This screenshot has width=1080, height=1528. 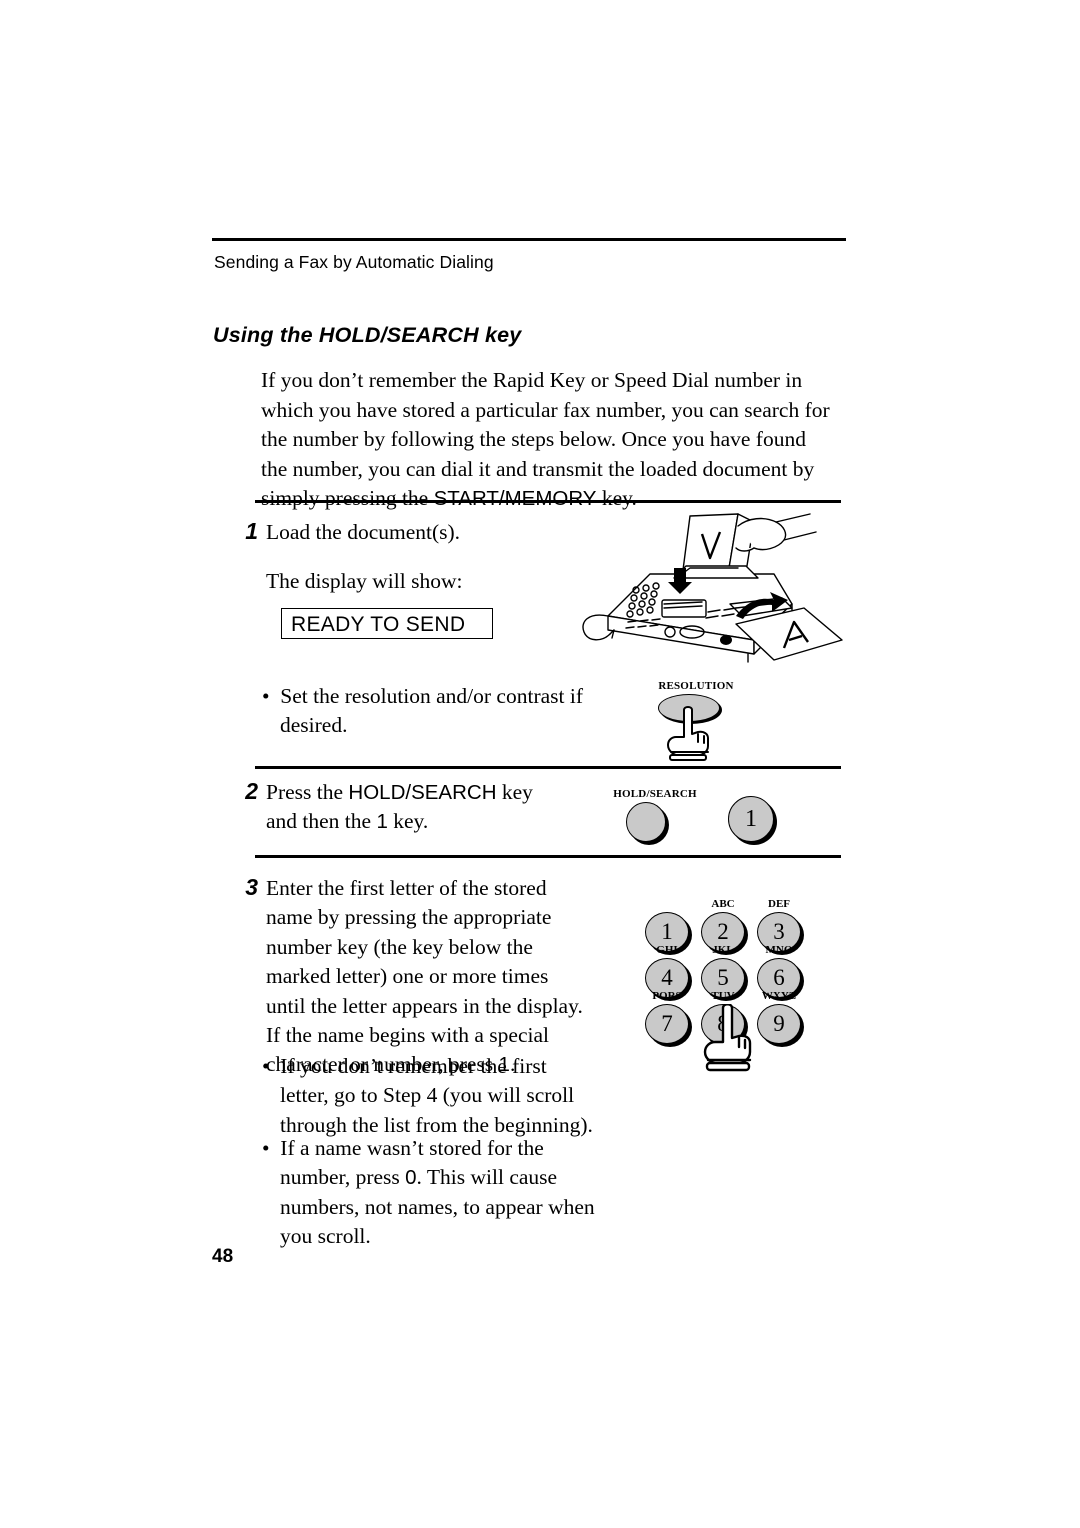 I want to click on start-memory-key-name: START/MEMORY, so click(x=515, y=499).